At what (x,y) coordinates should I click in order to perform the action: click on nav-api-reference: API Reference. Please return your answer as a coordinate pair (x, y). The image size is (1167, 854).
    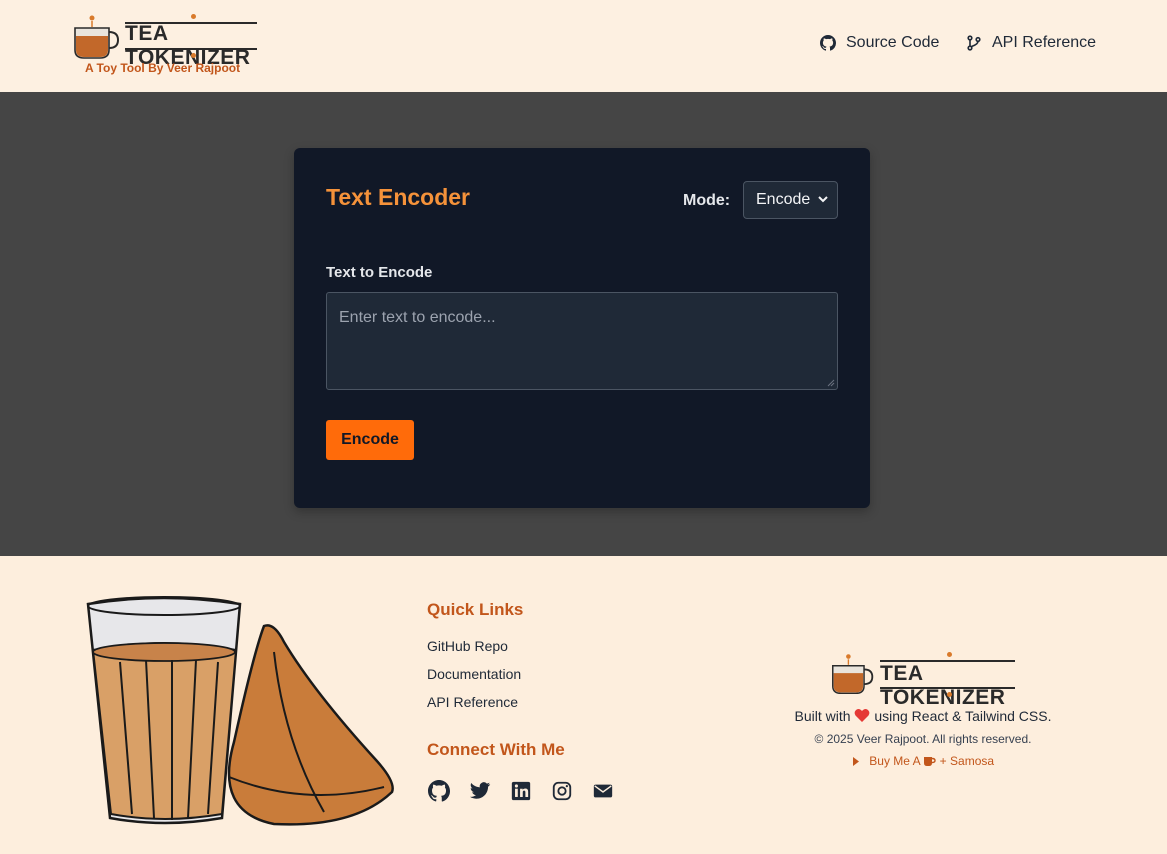
    Looking at the image, I should click on (1031, 43).